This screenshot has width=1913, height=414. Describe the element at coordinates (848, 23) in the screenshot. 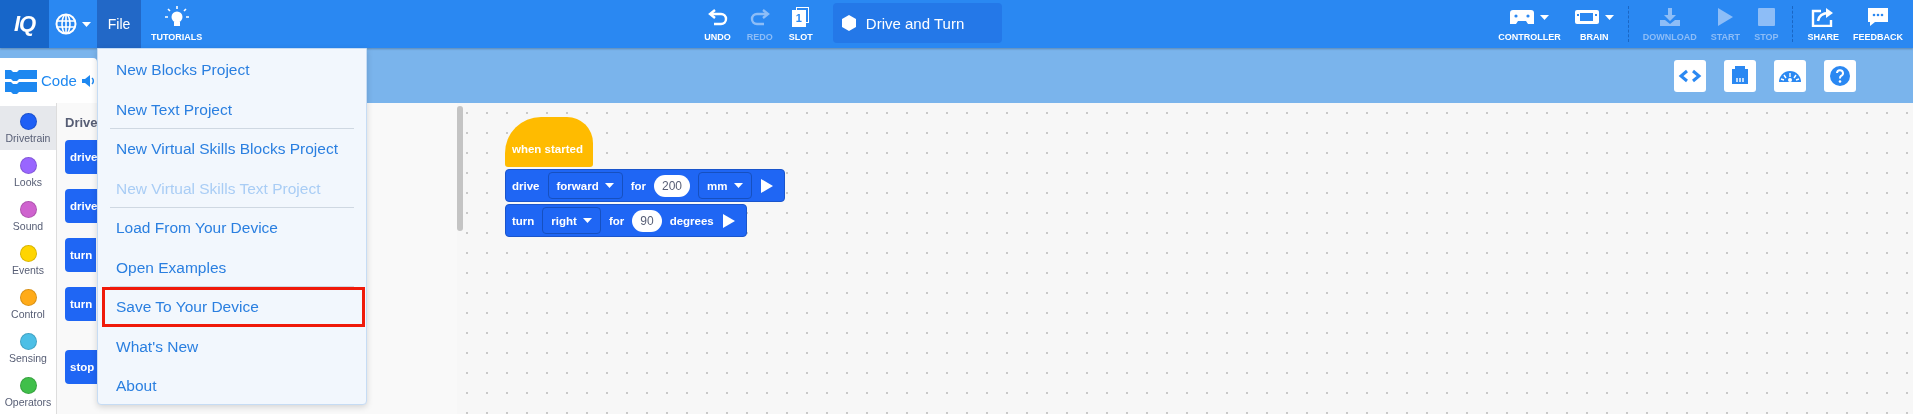

I see `hexagon-icon` at that location.